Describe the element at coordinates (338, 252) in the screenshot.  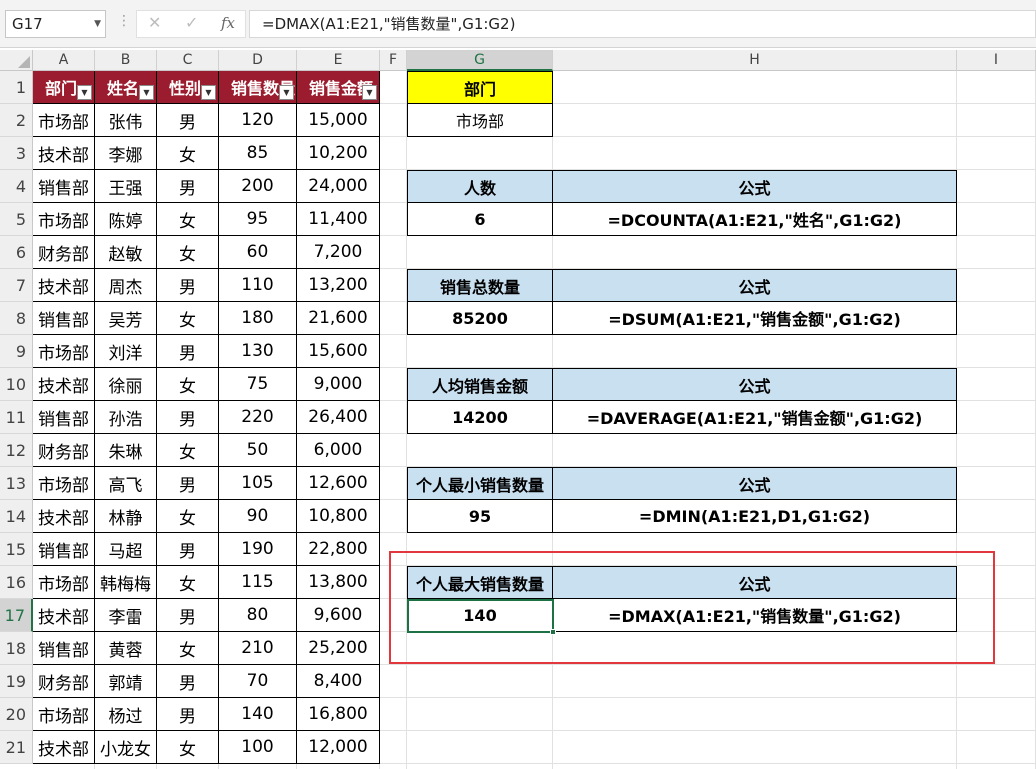
I see `table-cell: 7,200` at that location.